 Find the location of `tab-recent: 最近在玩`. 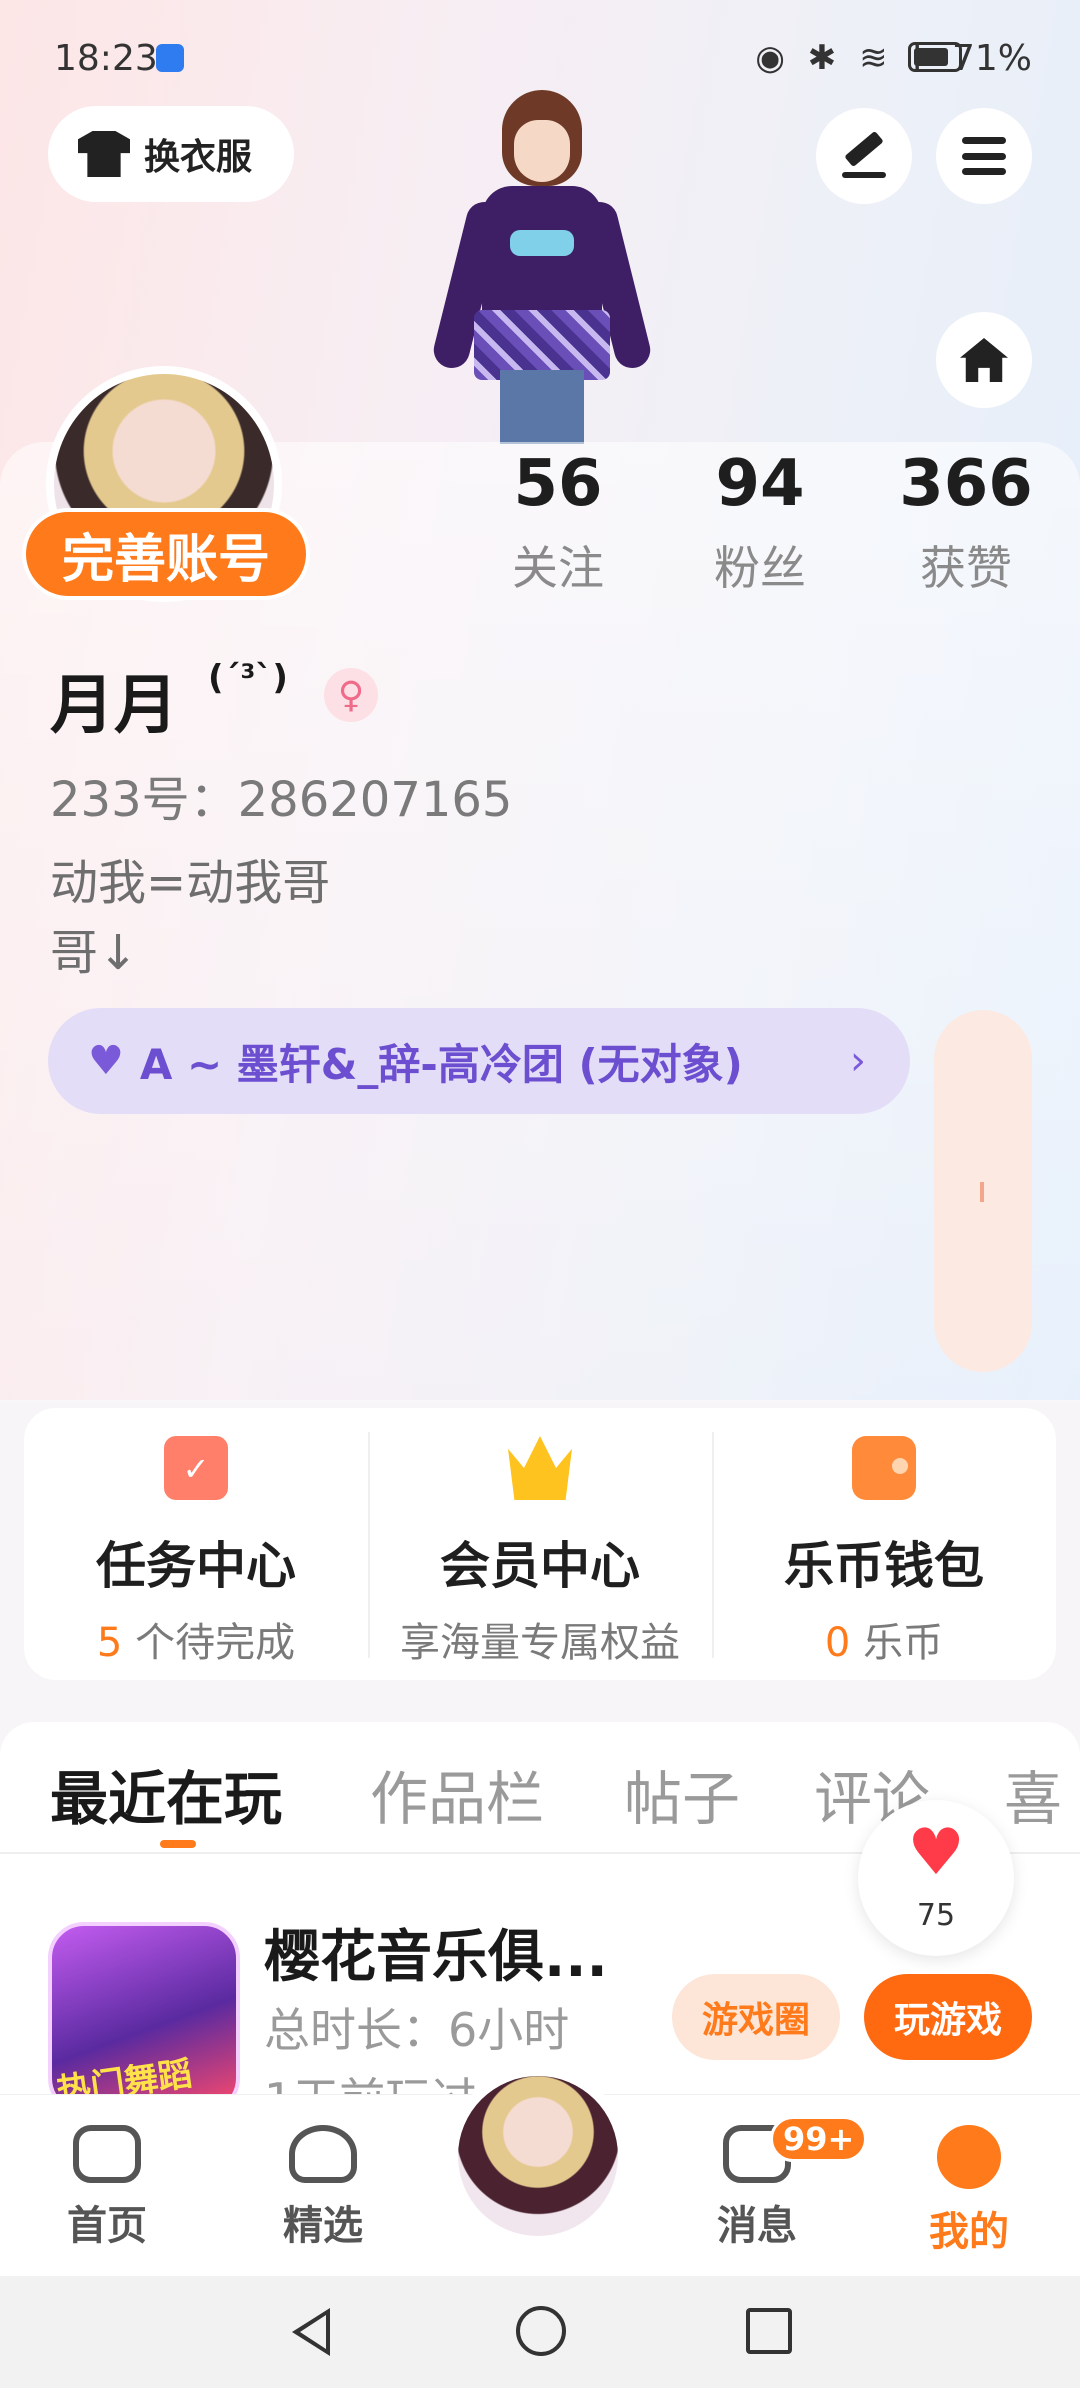

tab-recent: 最近在玩 is located at coordinates (166, 1794).